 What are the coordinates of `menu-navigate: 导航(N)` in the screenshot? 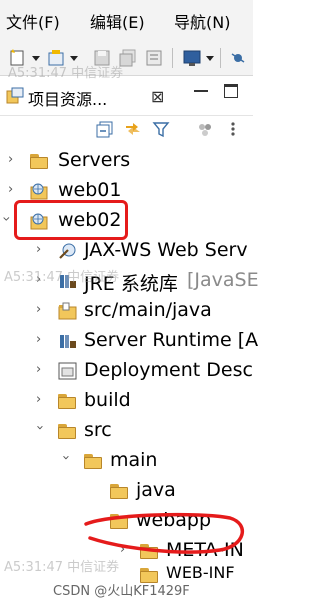 It's located at (202, 21).